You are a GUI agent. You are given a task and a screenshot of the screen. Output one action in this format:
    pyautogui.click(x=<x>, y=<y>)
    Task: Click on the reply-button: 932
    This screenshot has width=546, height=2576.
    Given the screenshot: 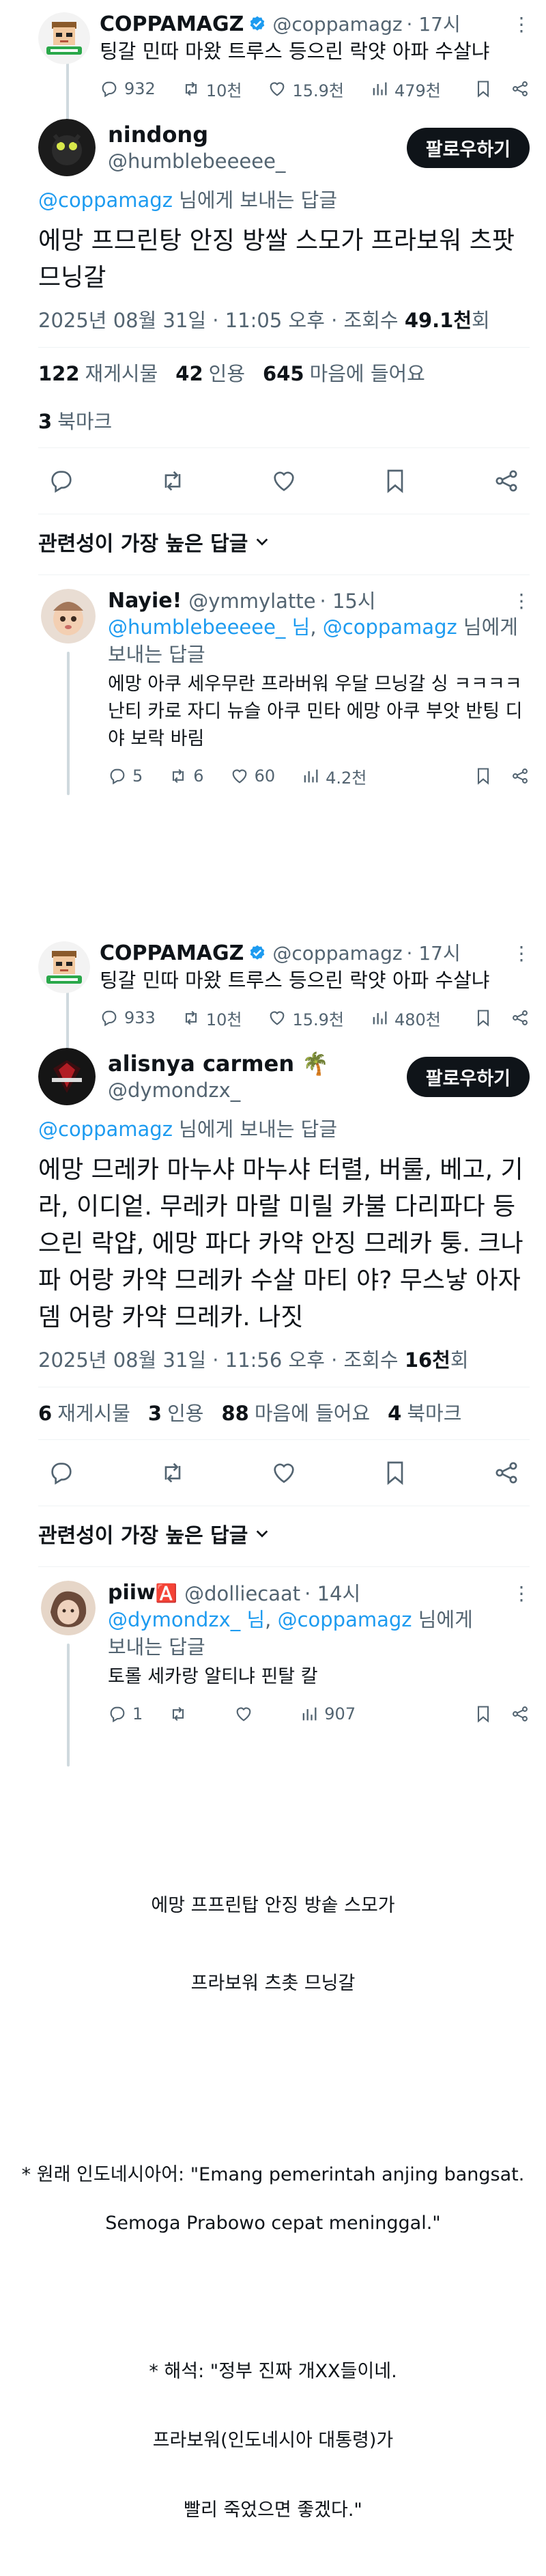 What is the action you would take?
    pyautogui.click(x=128, y=88)
    